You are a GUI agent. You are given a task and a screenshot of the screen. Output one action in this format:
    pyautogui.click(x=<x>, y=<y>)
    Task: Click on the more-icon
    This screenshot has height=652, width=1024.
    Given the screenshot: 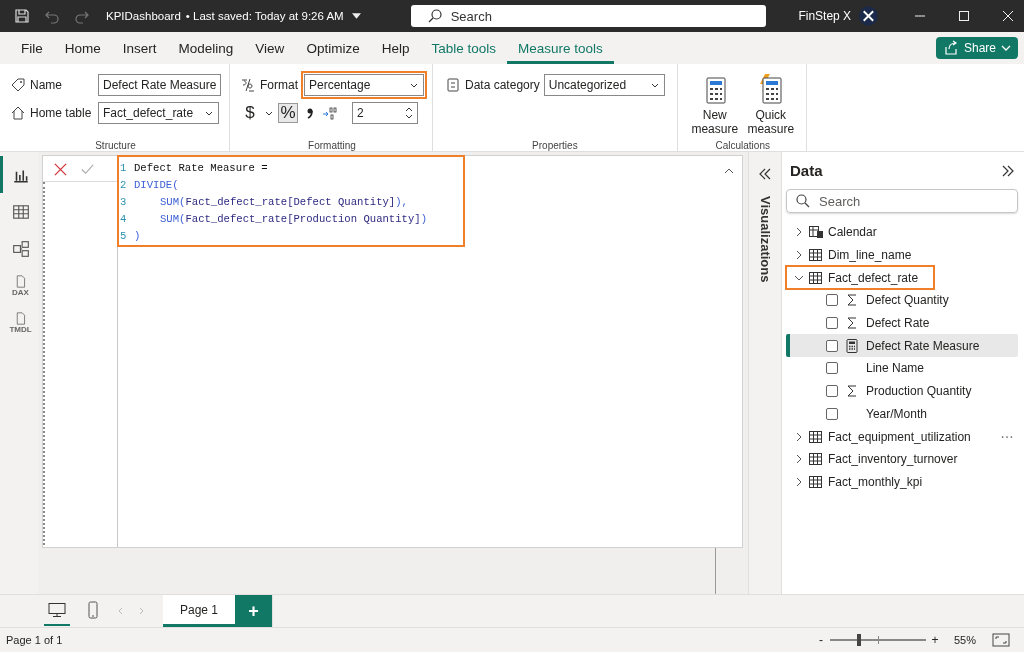 What is the action you would take?
    pyautogui.click(x=1007, y=436)
    